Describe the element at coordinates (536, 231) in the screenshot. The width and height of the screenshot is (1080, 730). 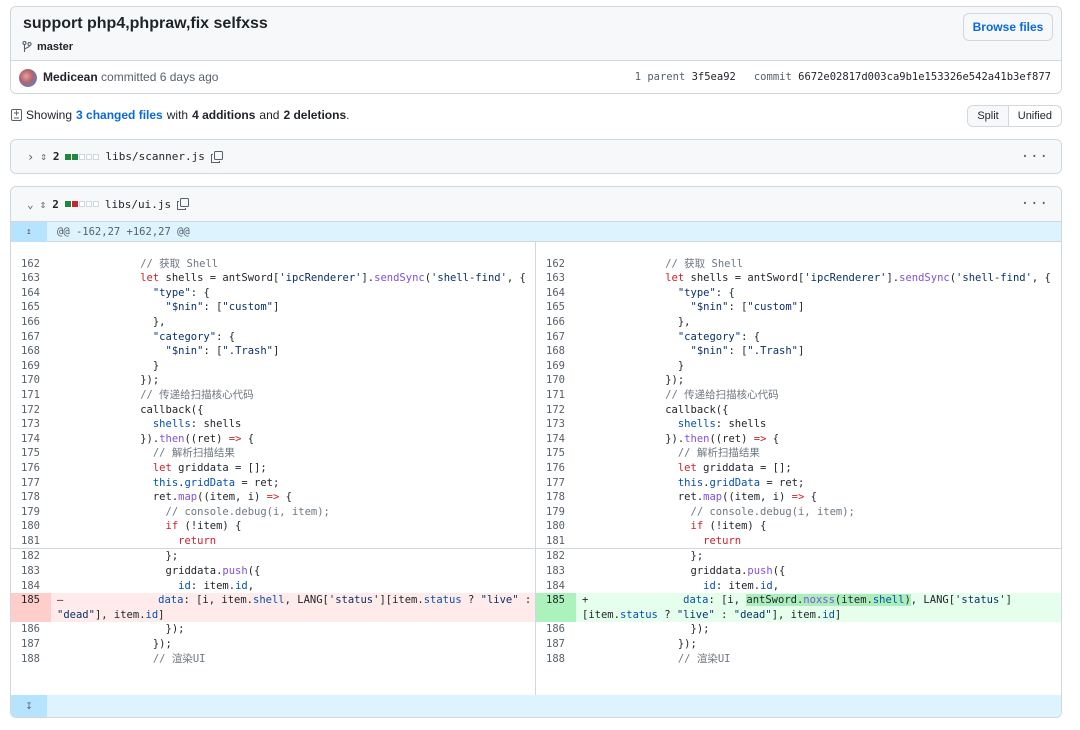
I see `hunk-header: ↥ @@ -162,27 +162,27 @@` at that location.